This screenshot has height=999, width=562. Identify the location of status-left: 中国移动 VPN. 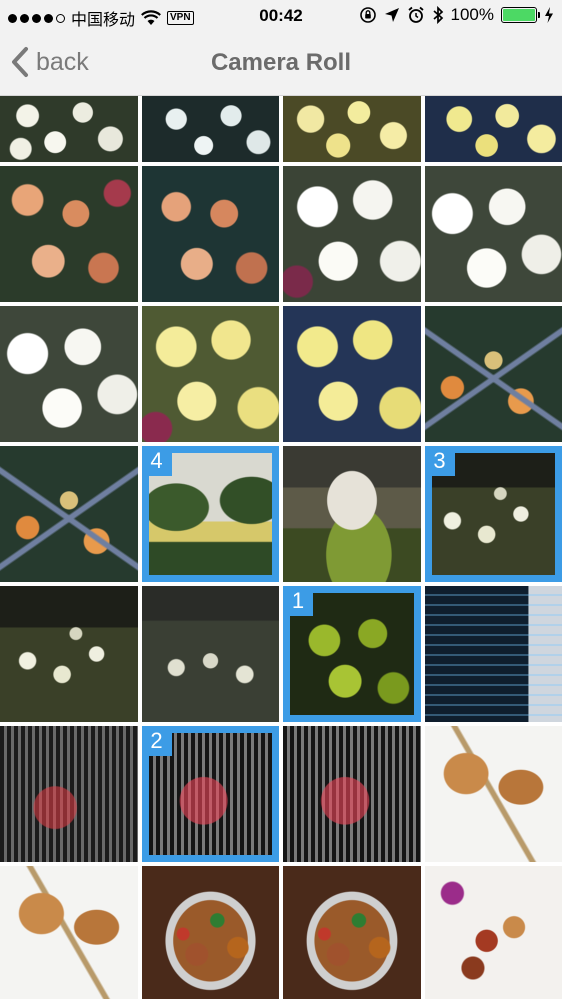
(101, 18).